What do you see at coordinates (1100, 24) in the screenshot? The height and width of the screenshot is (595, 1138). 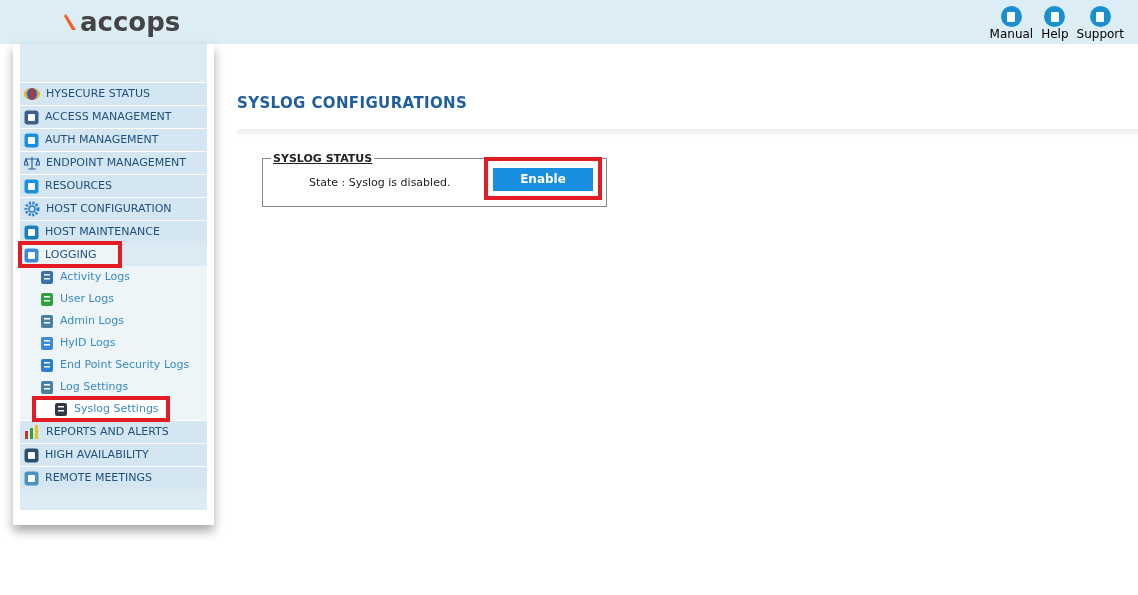 I see `header-link: Support` at bounding box center [1100, 24].